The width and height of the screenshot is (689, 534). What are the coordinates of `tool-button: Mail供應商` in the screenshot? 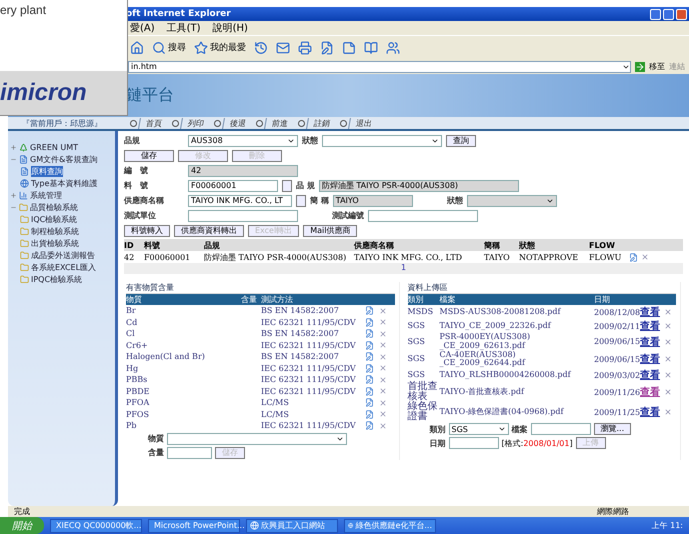 It's located at (330, 230).